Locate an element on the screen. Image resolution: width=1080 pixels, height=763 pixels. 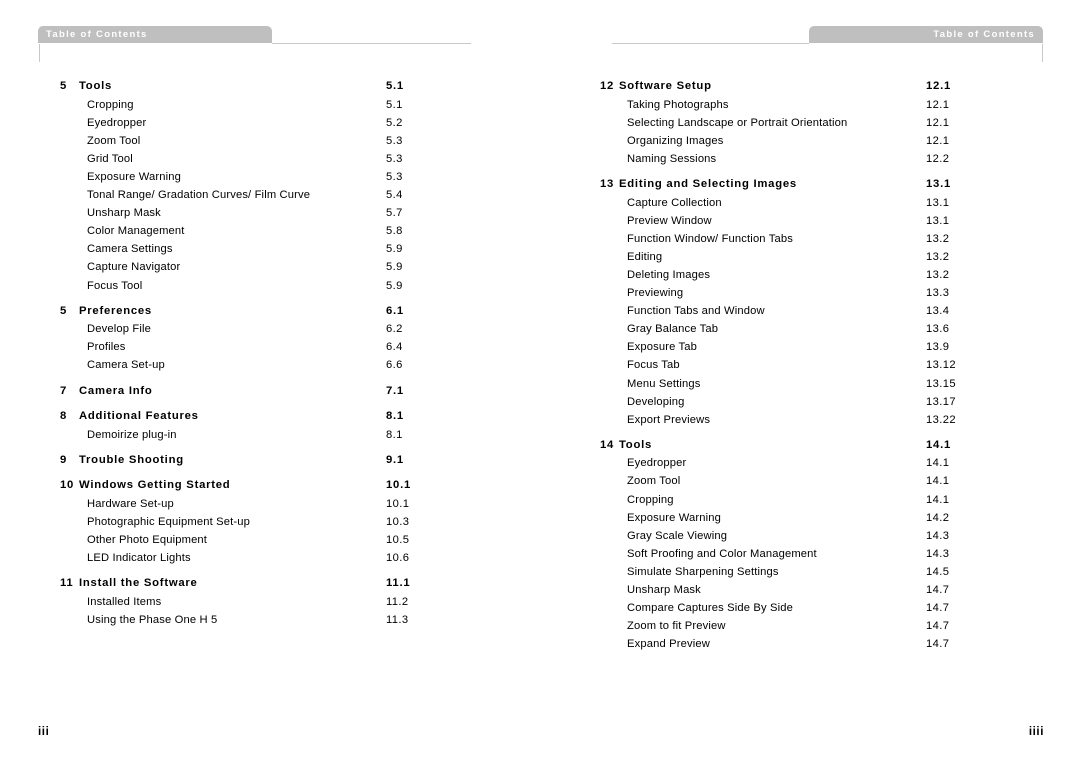
toc-entry-row: Gray Scale Viewing 14.3 is located at coordinates (798, 536).